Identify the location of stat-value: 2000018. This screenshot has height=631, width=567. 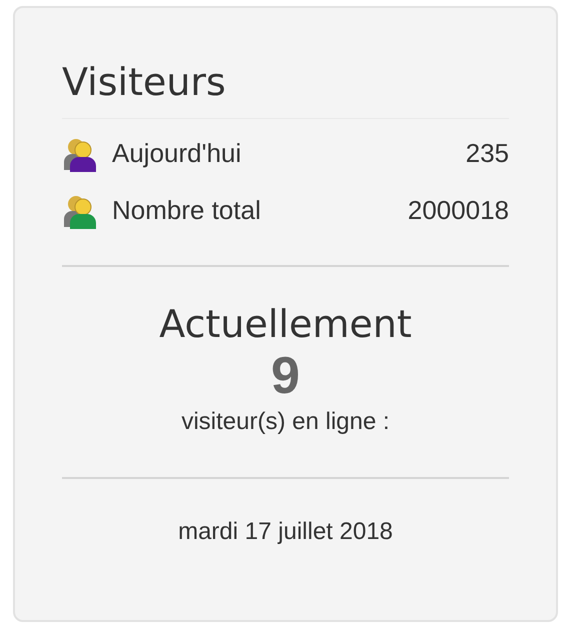
(458, 210).